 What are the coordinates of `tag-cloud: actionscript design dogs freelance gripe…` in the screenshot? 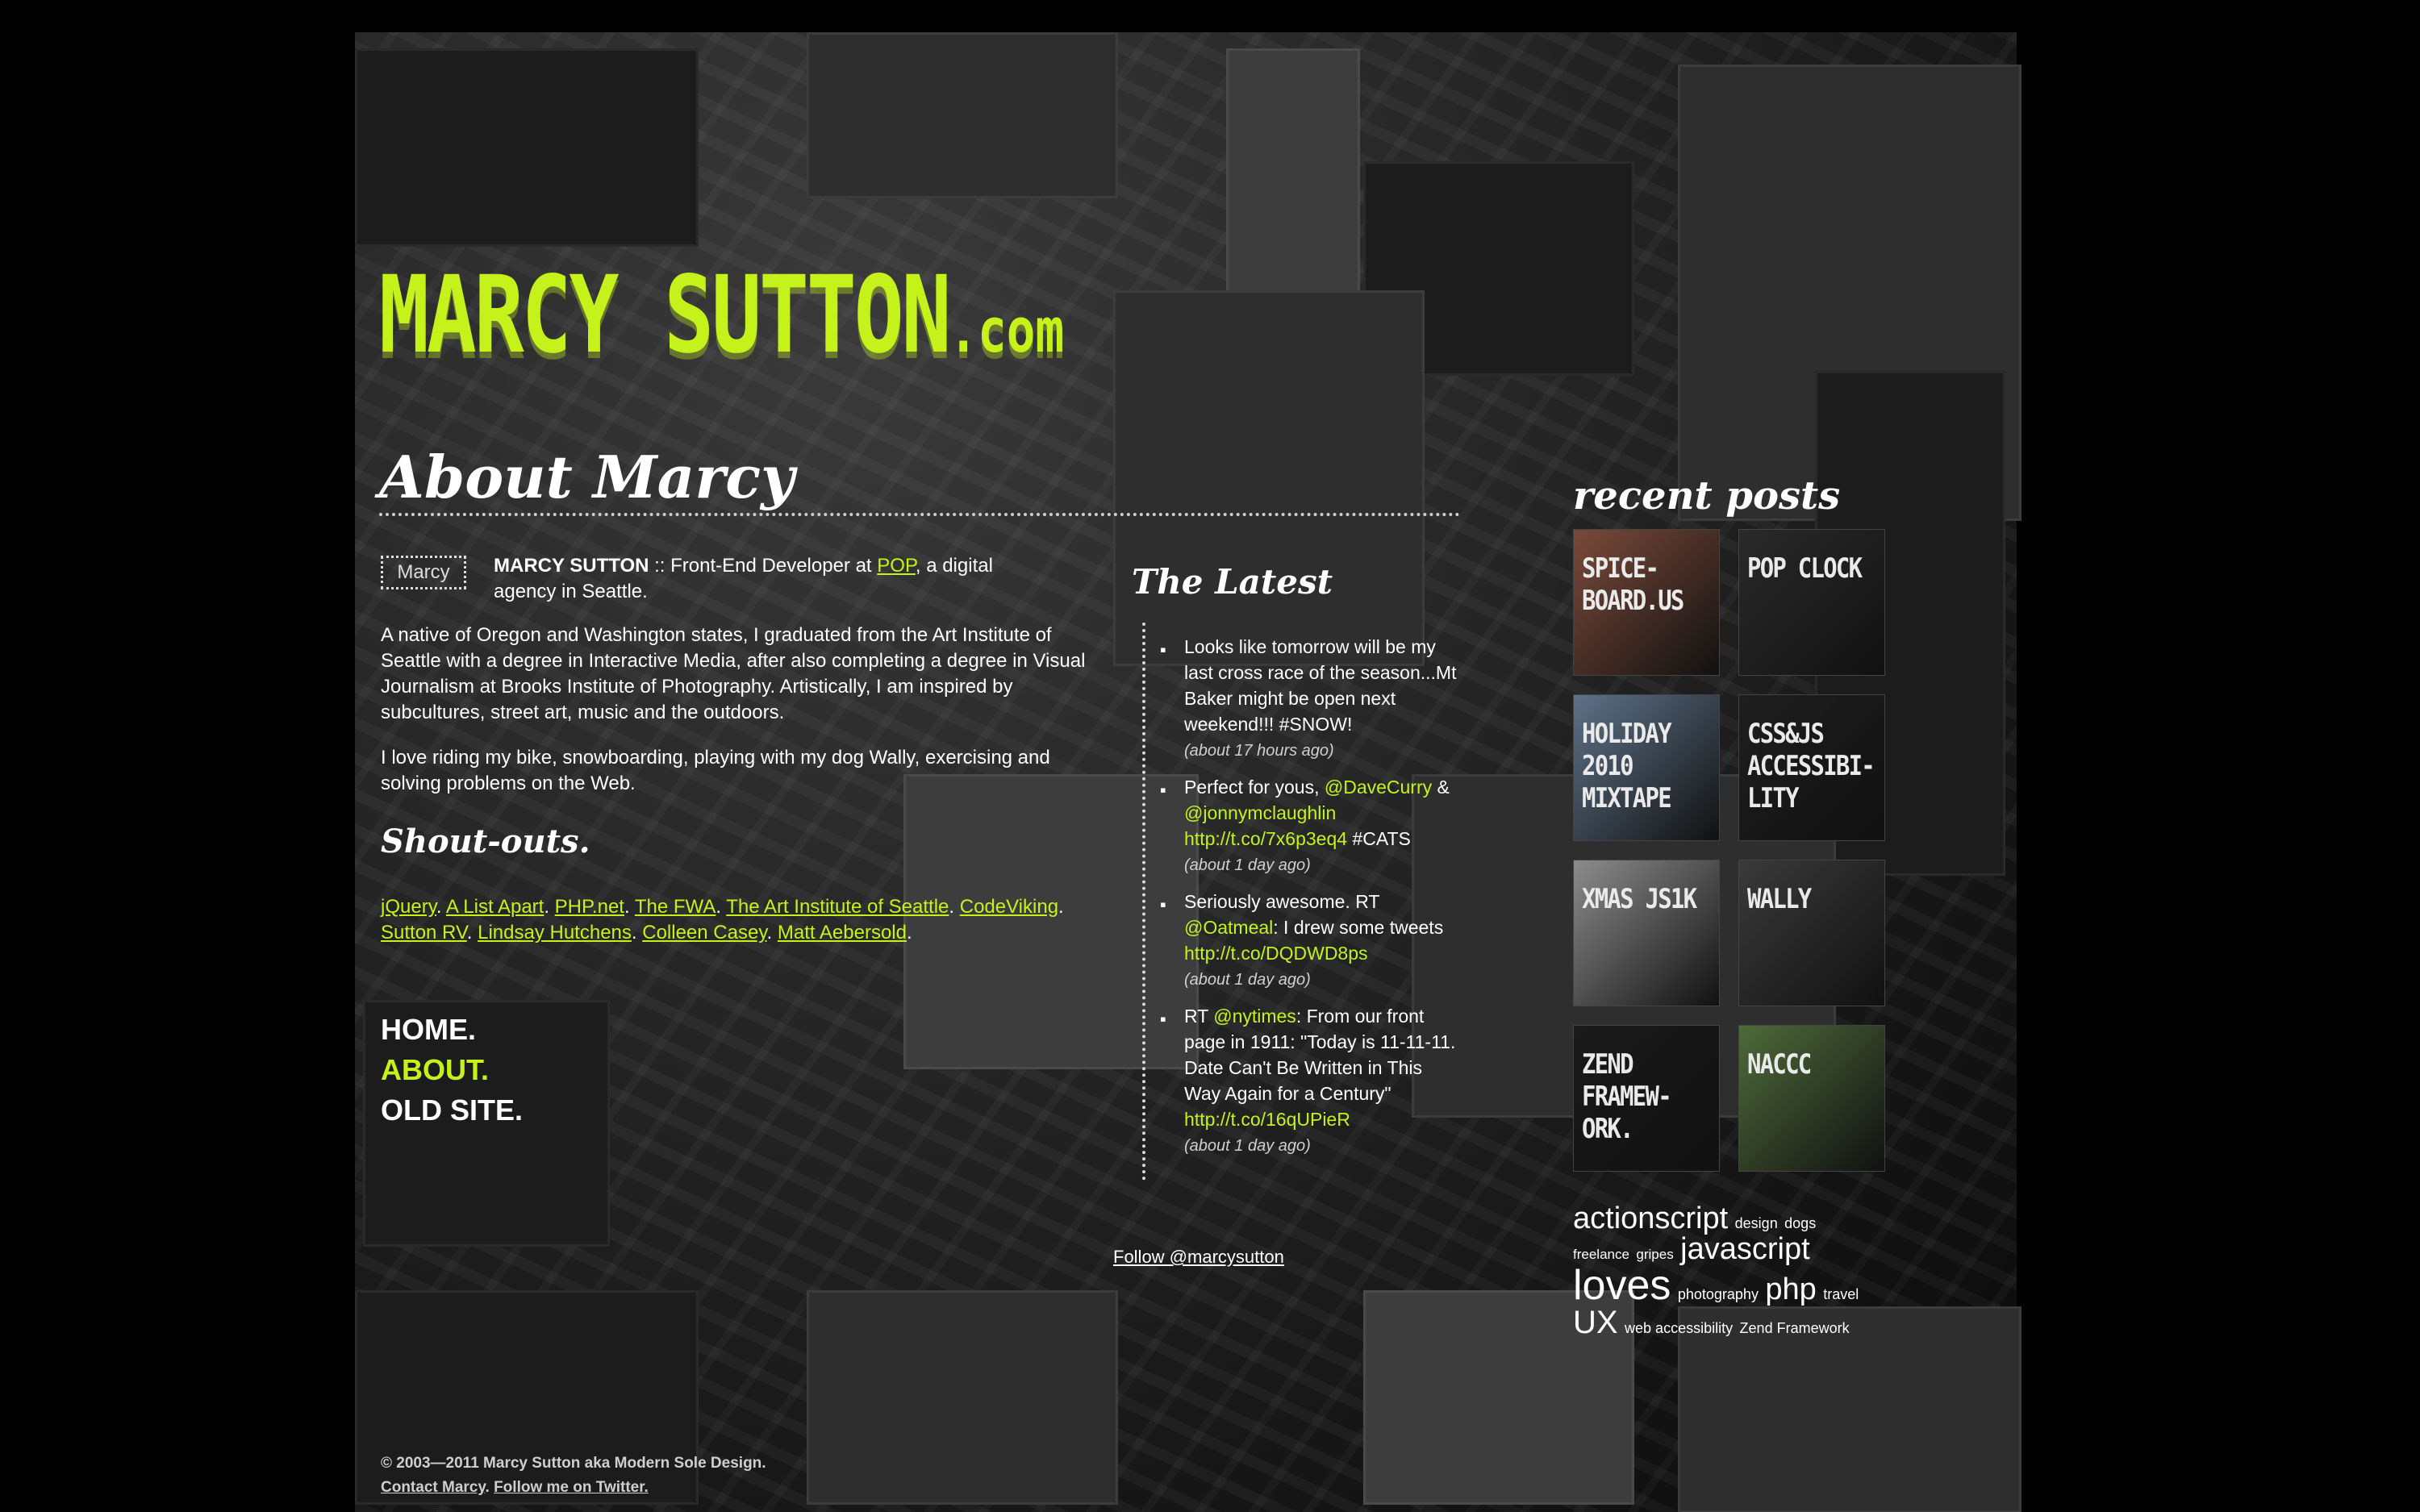 It's located at (1726, 1271).